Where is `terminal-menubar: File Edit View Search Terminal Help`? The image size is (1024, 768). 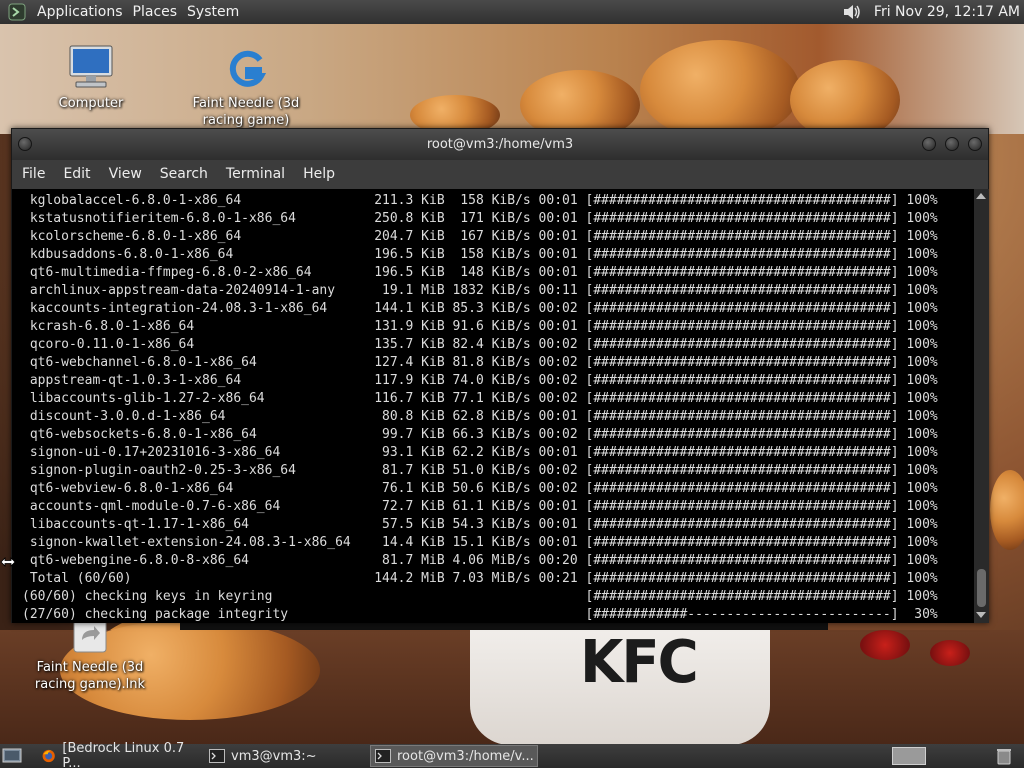
terminal-menubar: File Edit View Search Terminal Help is located at coordinates (500, 174).